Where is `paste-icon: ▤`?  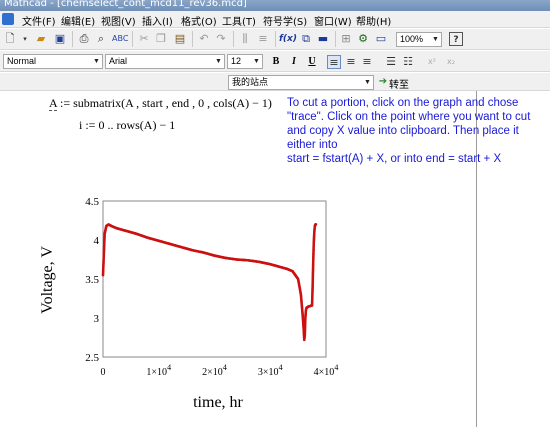
paste-icon: ▤ is located at coordinates (180, 39).